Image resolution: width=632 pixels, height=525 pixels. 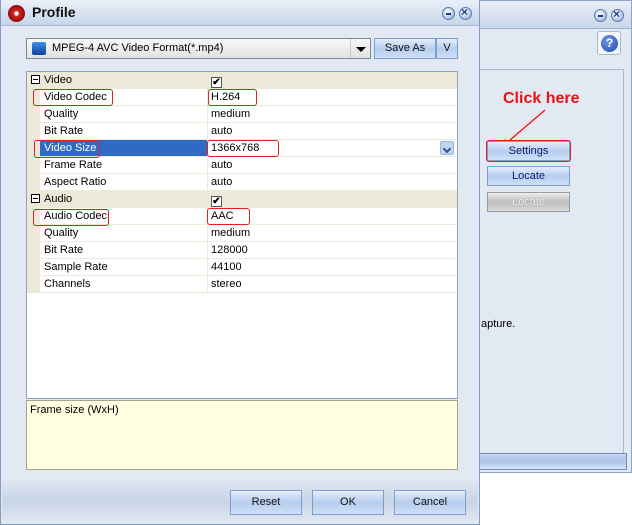 What do you see at coordinates (240, 13) in the screenshot?
I see `dialog-title-bar: Profile` at bounding box center [240, 13].